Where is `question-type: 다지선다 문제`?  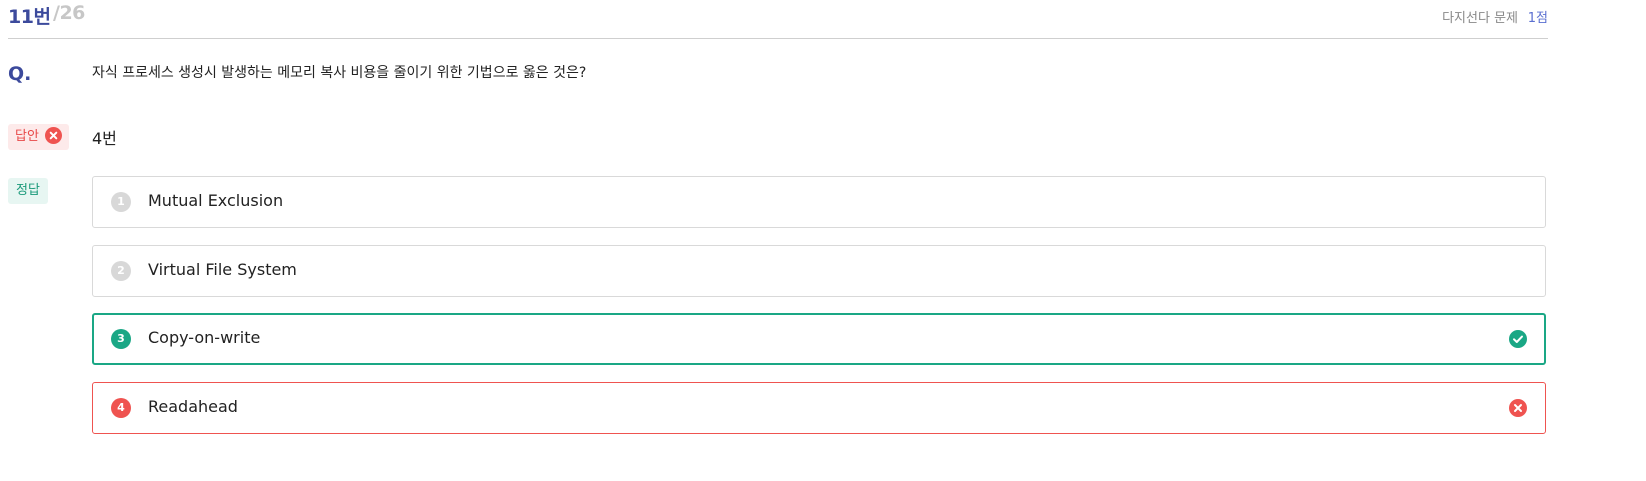 question-type: 다지선다 문제 is located at coordinates (1480, 18).